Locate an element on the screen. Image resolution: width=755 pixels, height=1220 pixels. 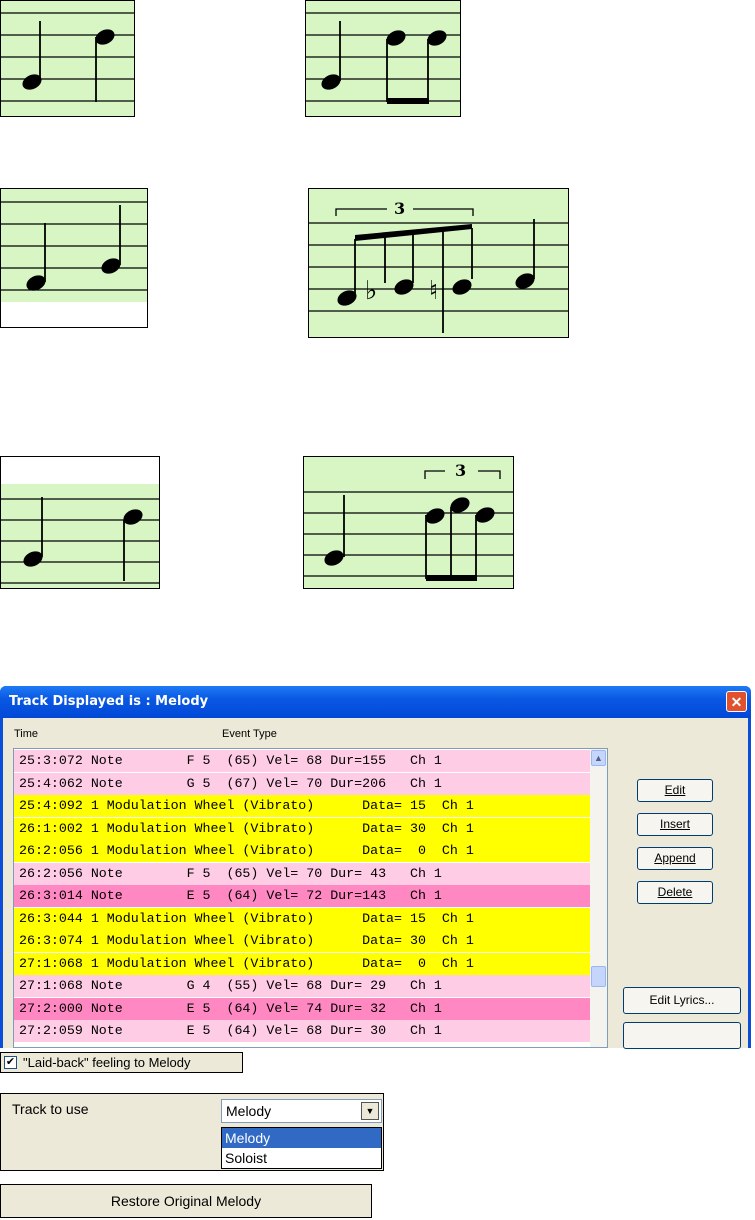
scroll-up-button: ▲ is located at coordinates (598, 758).